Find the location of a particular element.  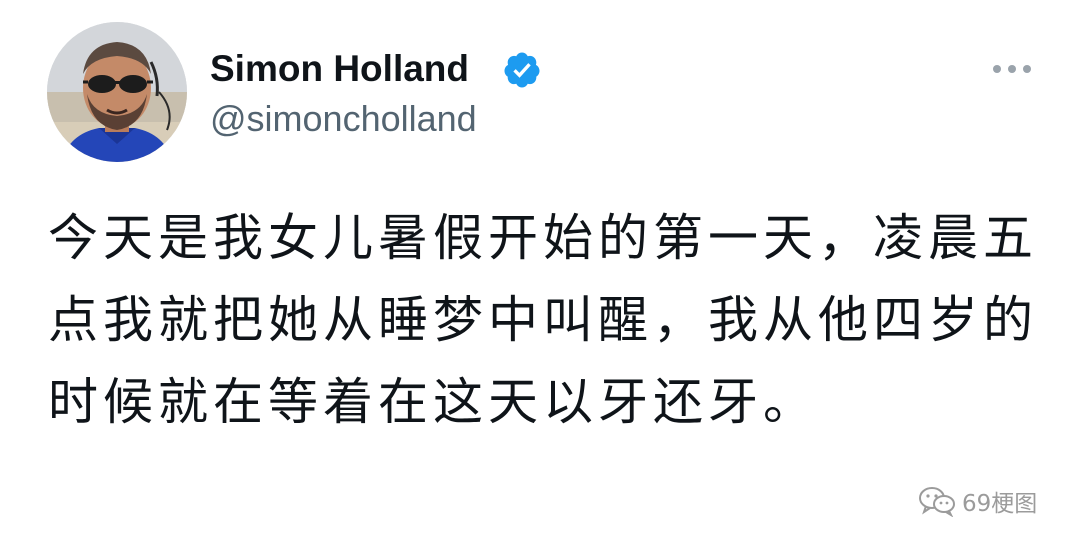

avatar is located at coordinates (117, 92).